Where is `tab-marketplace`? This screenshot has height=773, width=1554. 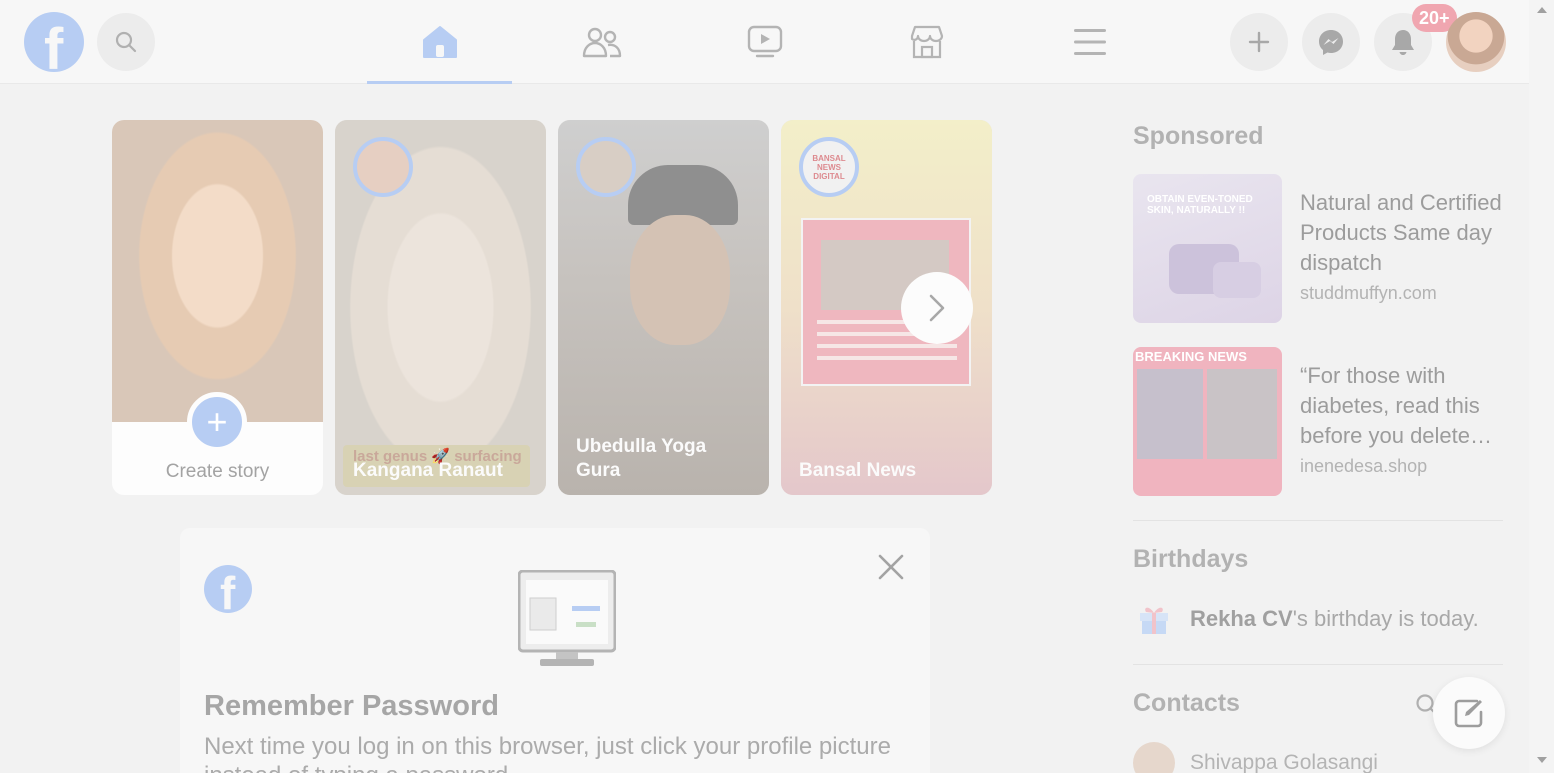 tab-marketplace is located at coordinates (926, 42).